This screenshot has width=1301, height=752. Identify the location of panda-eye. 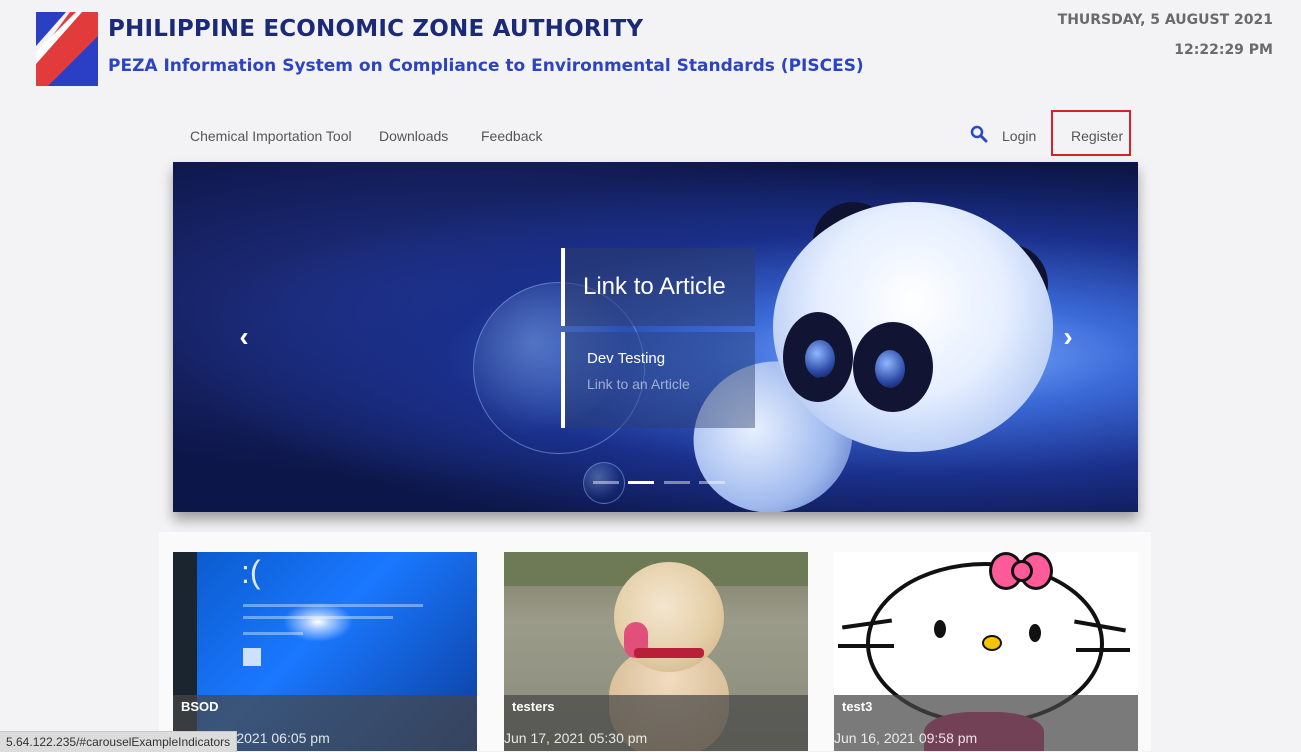
(893, 367).